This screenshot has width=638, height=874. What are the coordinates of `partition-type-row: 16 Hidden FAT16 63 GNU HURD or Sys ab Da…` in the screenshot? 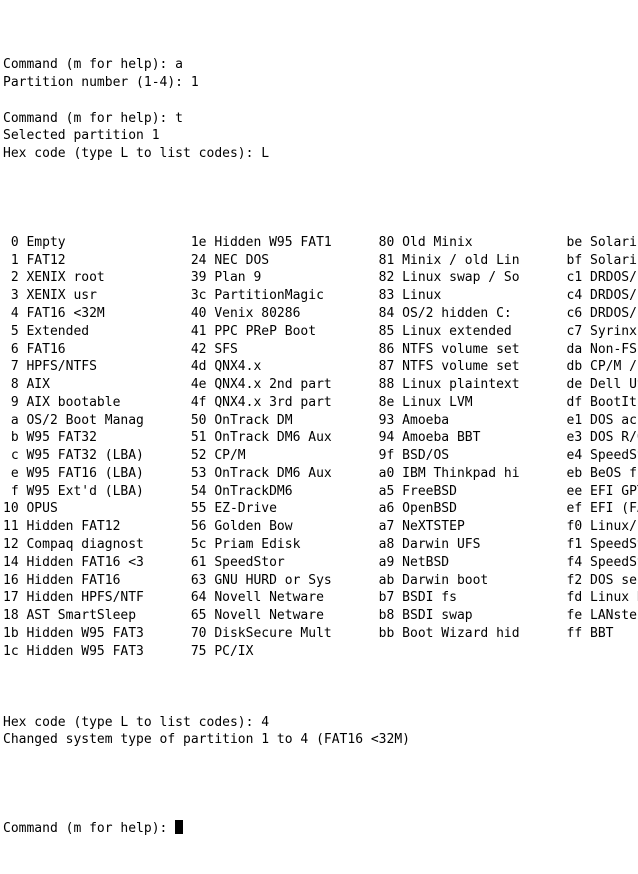 It's located at (320, 580).